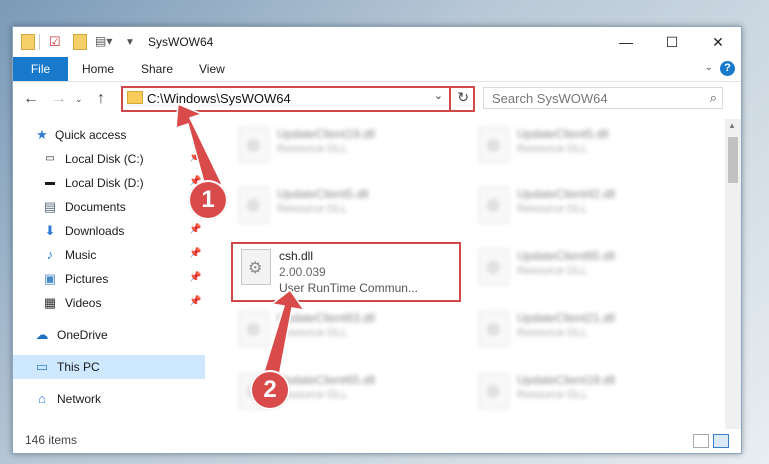 This screenshot has width=769, height=464. Describe the element at coordinates (270, 390) in the screenshot. I see `step-badge-2: 2` at that location.